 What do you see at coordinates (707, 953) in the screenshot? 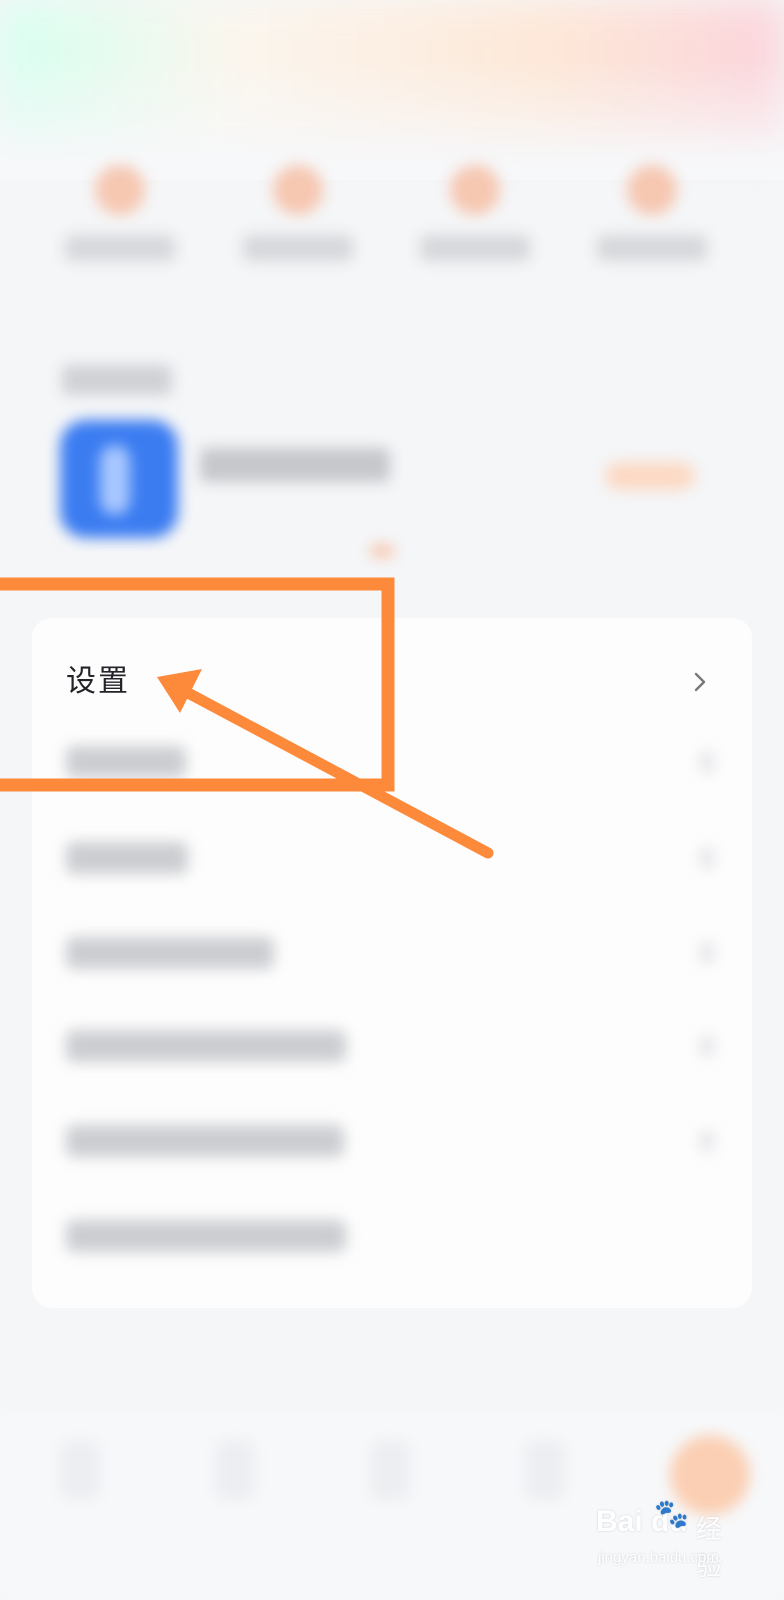
I see `menu-item-4-chevron-icon` at bounding box center [707, 953].